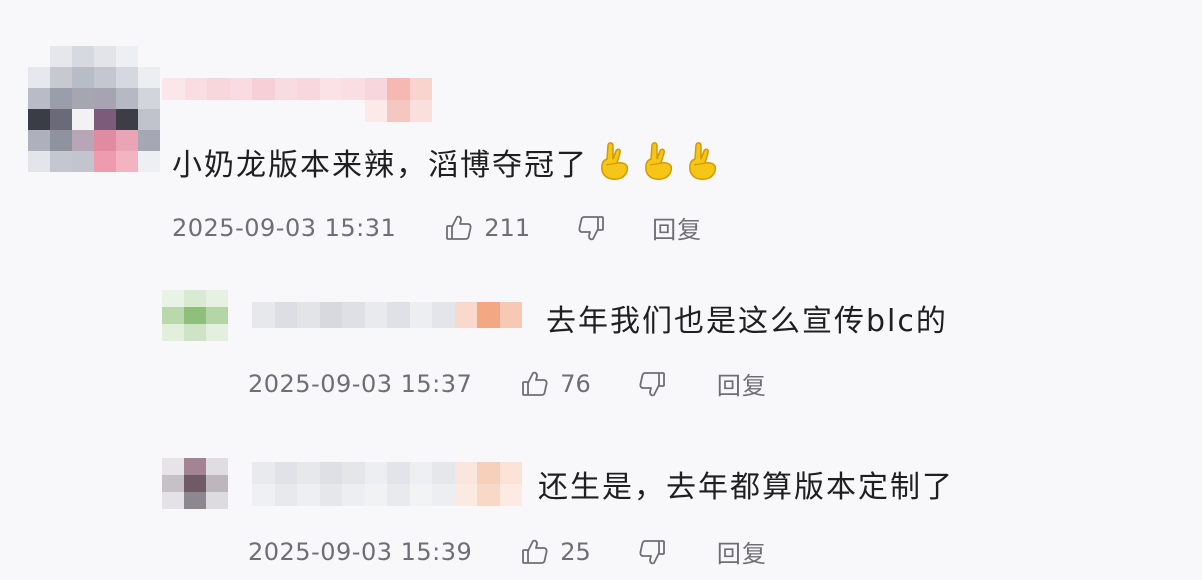 The image size is (1202, 580). I want to click on like-button: 211, so click(487, 228).